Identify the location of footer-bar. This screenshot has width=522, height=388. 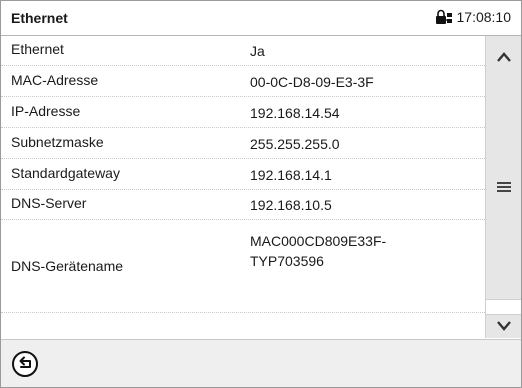
(261, 363).